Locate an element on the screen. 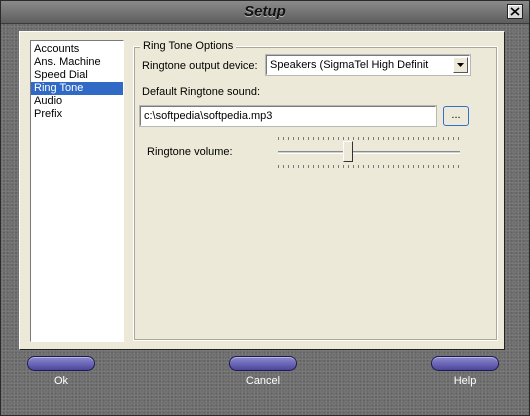 Image resolution: width=530 pixels, height=416 pixels. slider-thumb is located at coordinates (348, 151).